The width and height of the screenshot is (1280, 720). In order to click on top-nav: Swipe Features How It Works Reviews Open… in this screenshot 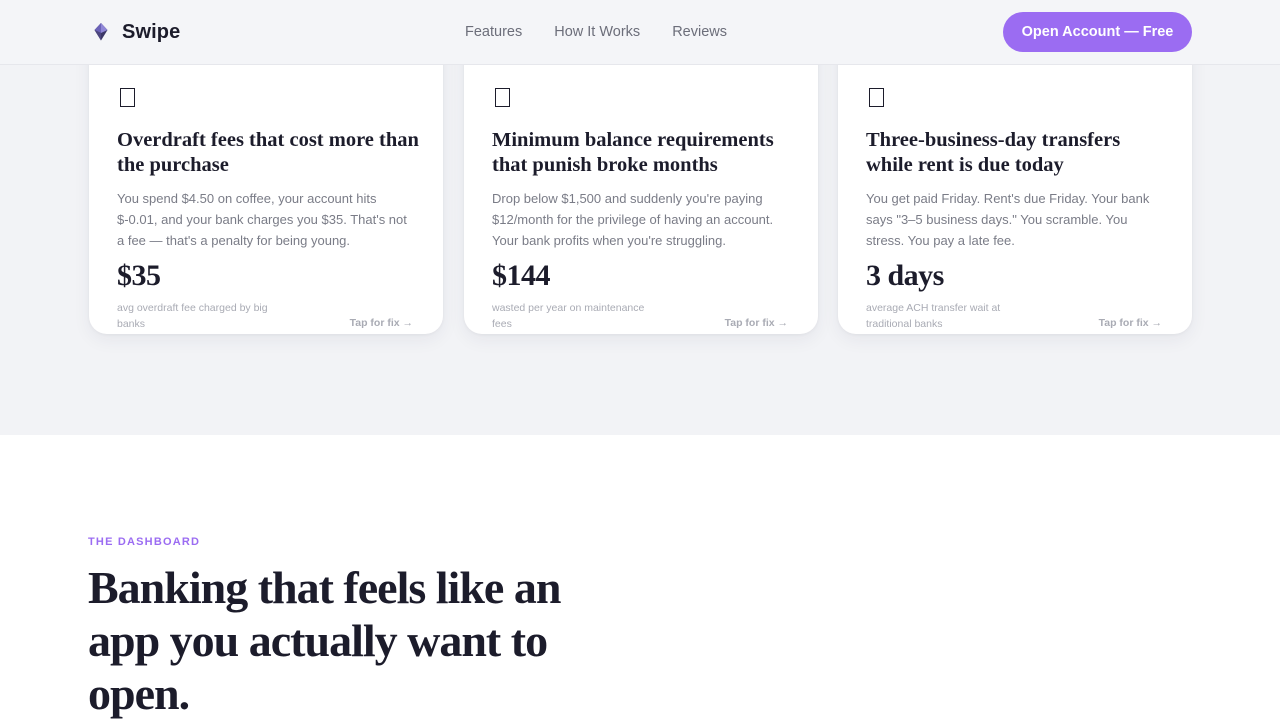, I will do `click(640, 32)`.